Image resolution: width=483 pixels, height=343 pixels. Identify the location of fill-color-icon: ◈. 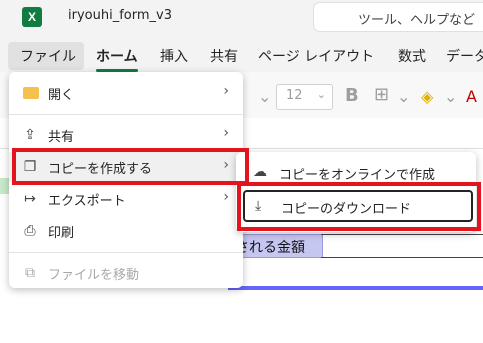
(427, 96).